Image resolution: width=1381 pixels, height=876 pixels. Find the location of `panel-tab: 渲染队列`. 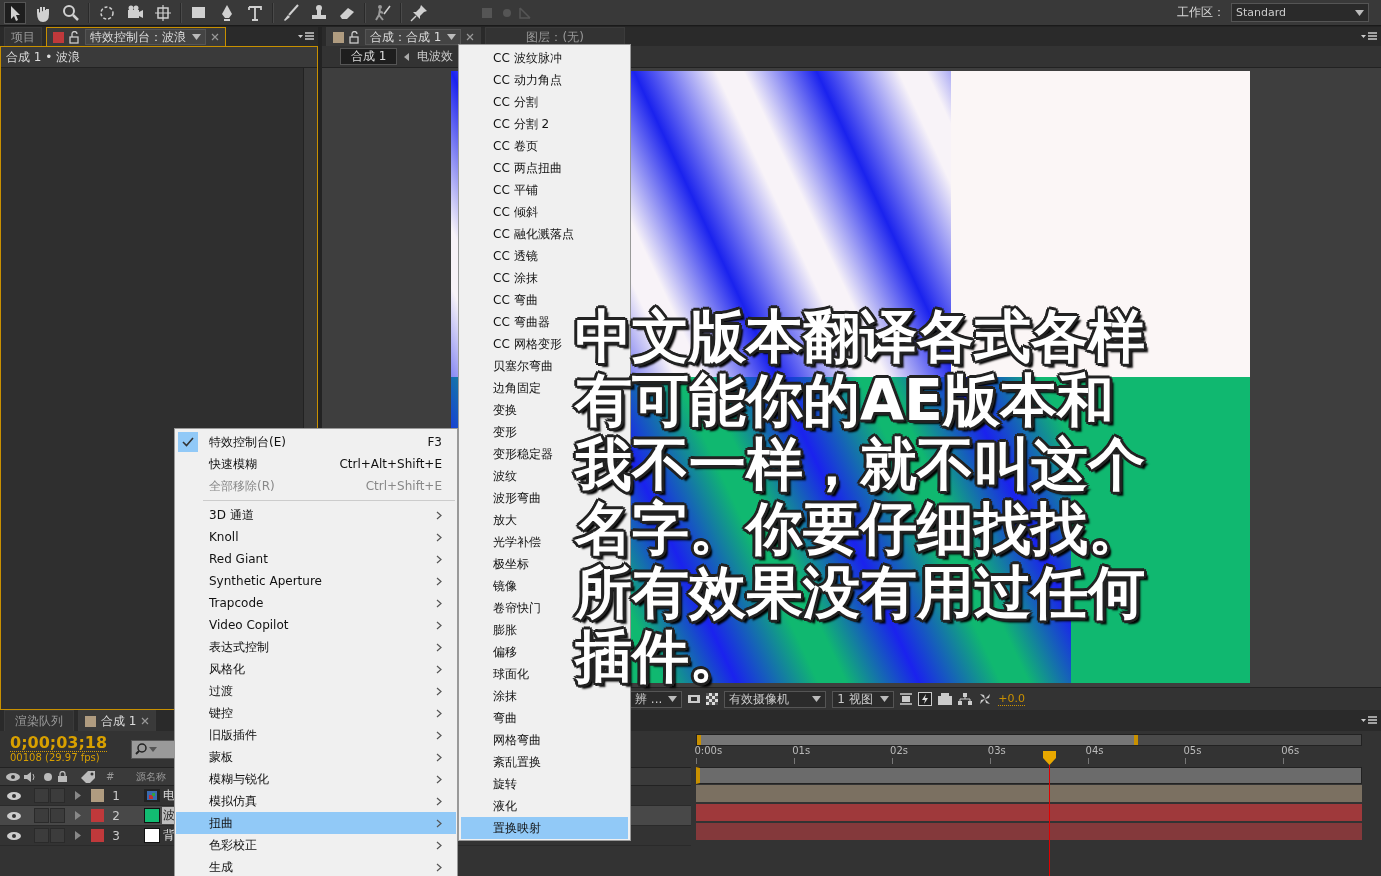

panel-tab: 渲染队列 is located at coordinates (39, 720).